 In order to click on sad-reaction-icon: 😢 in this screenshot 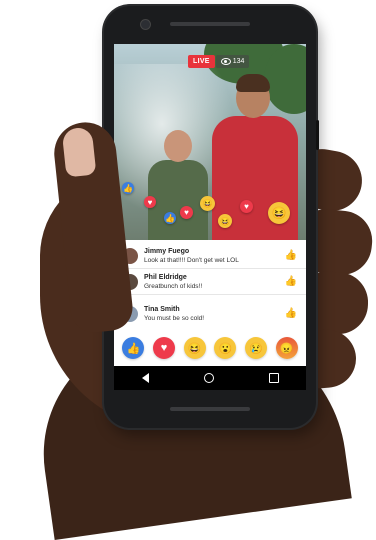, I will do `click(255, 348)`.